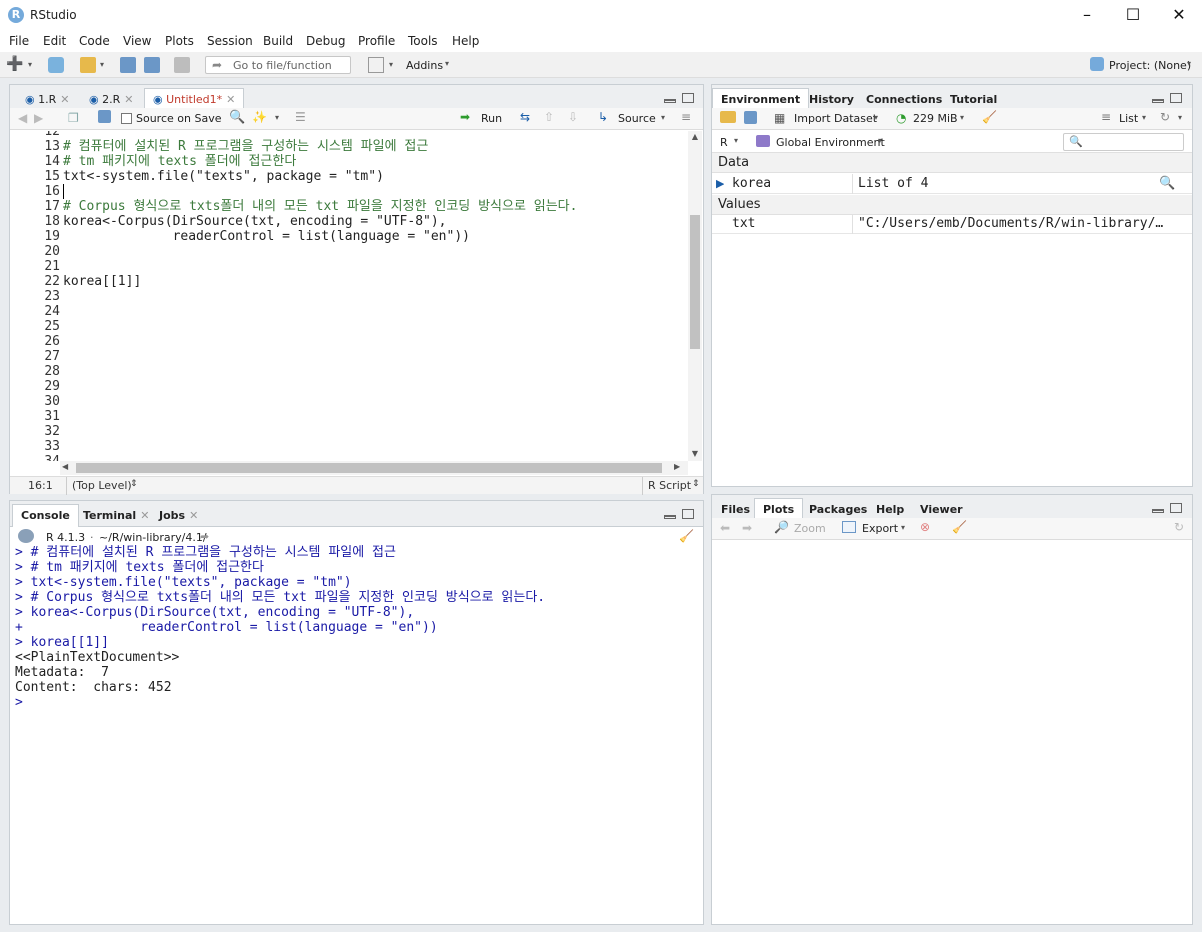 Image resolution: width=1202 pixels, height=932 pixels. I want to click on outline-icon: ≡, so click(686, 117).